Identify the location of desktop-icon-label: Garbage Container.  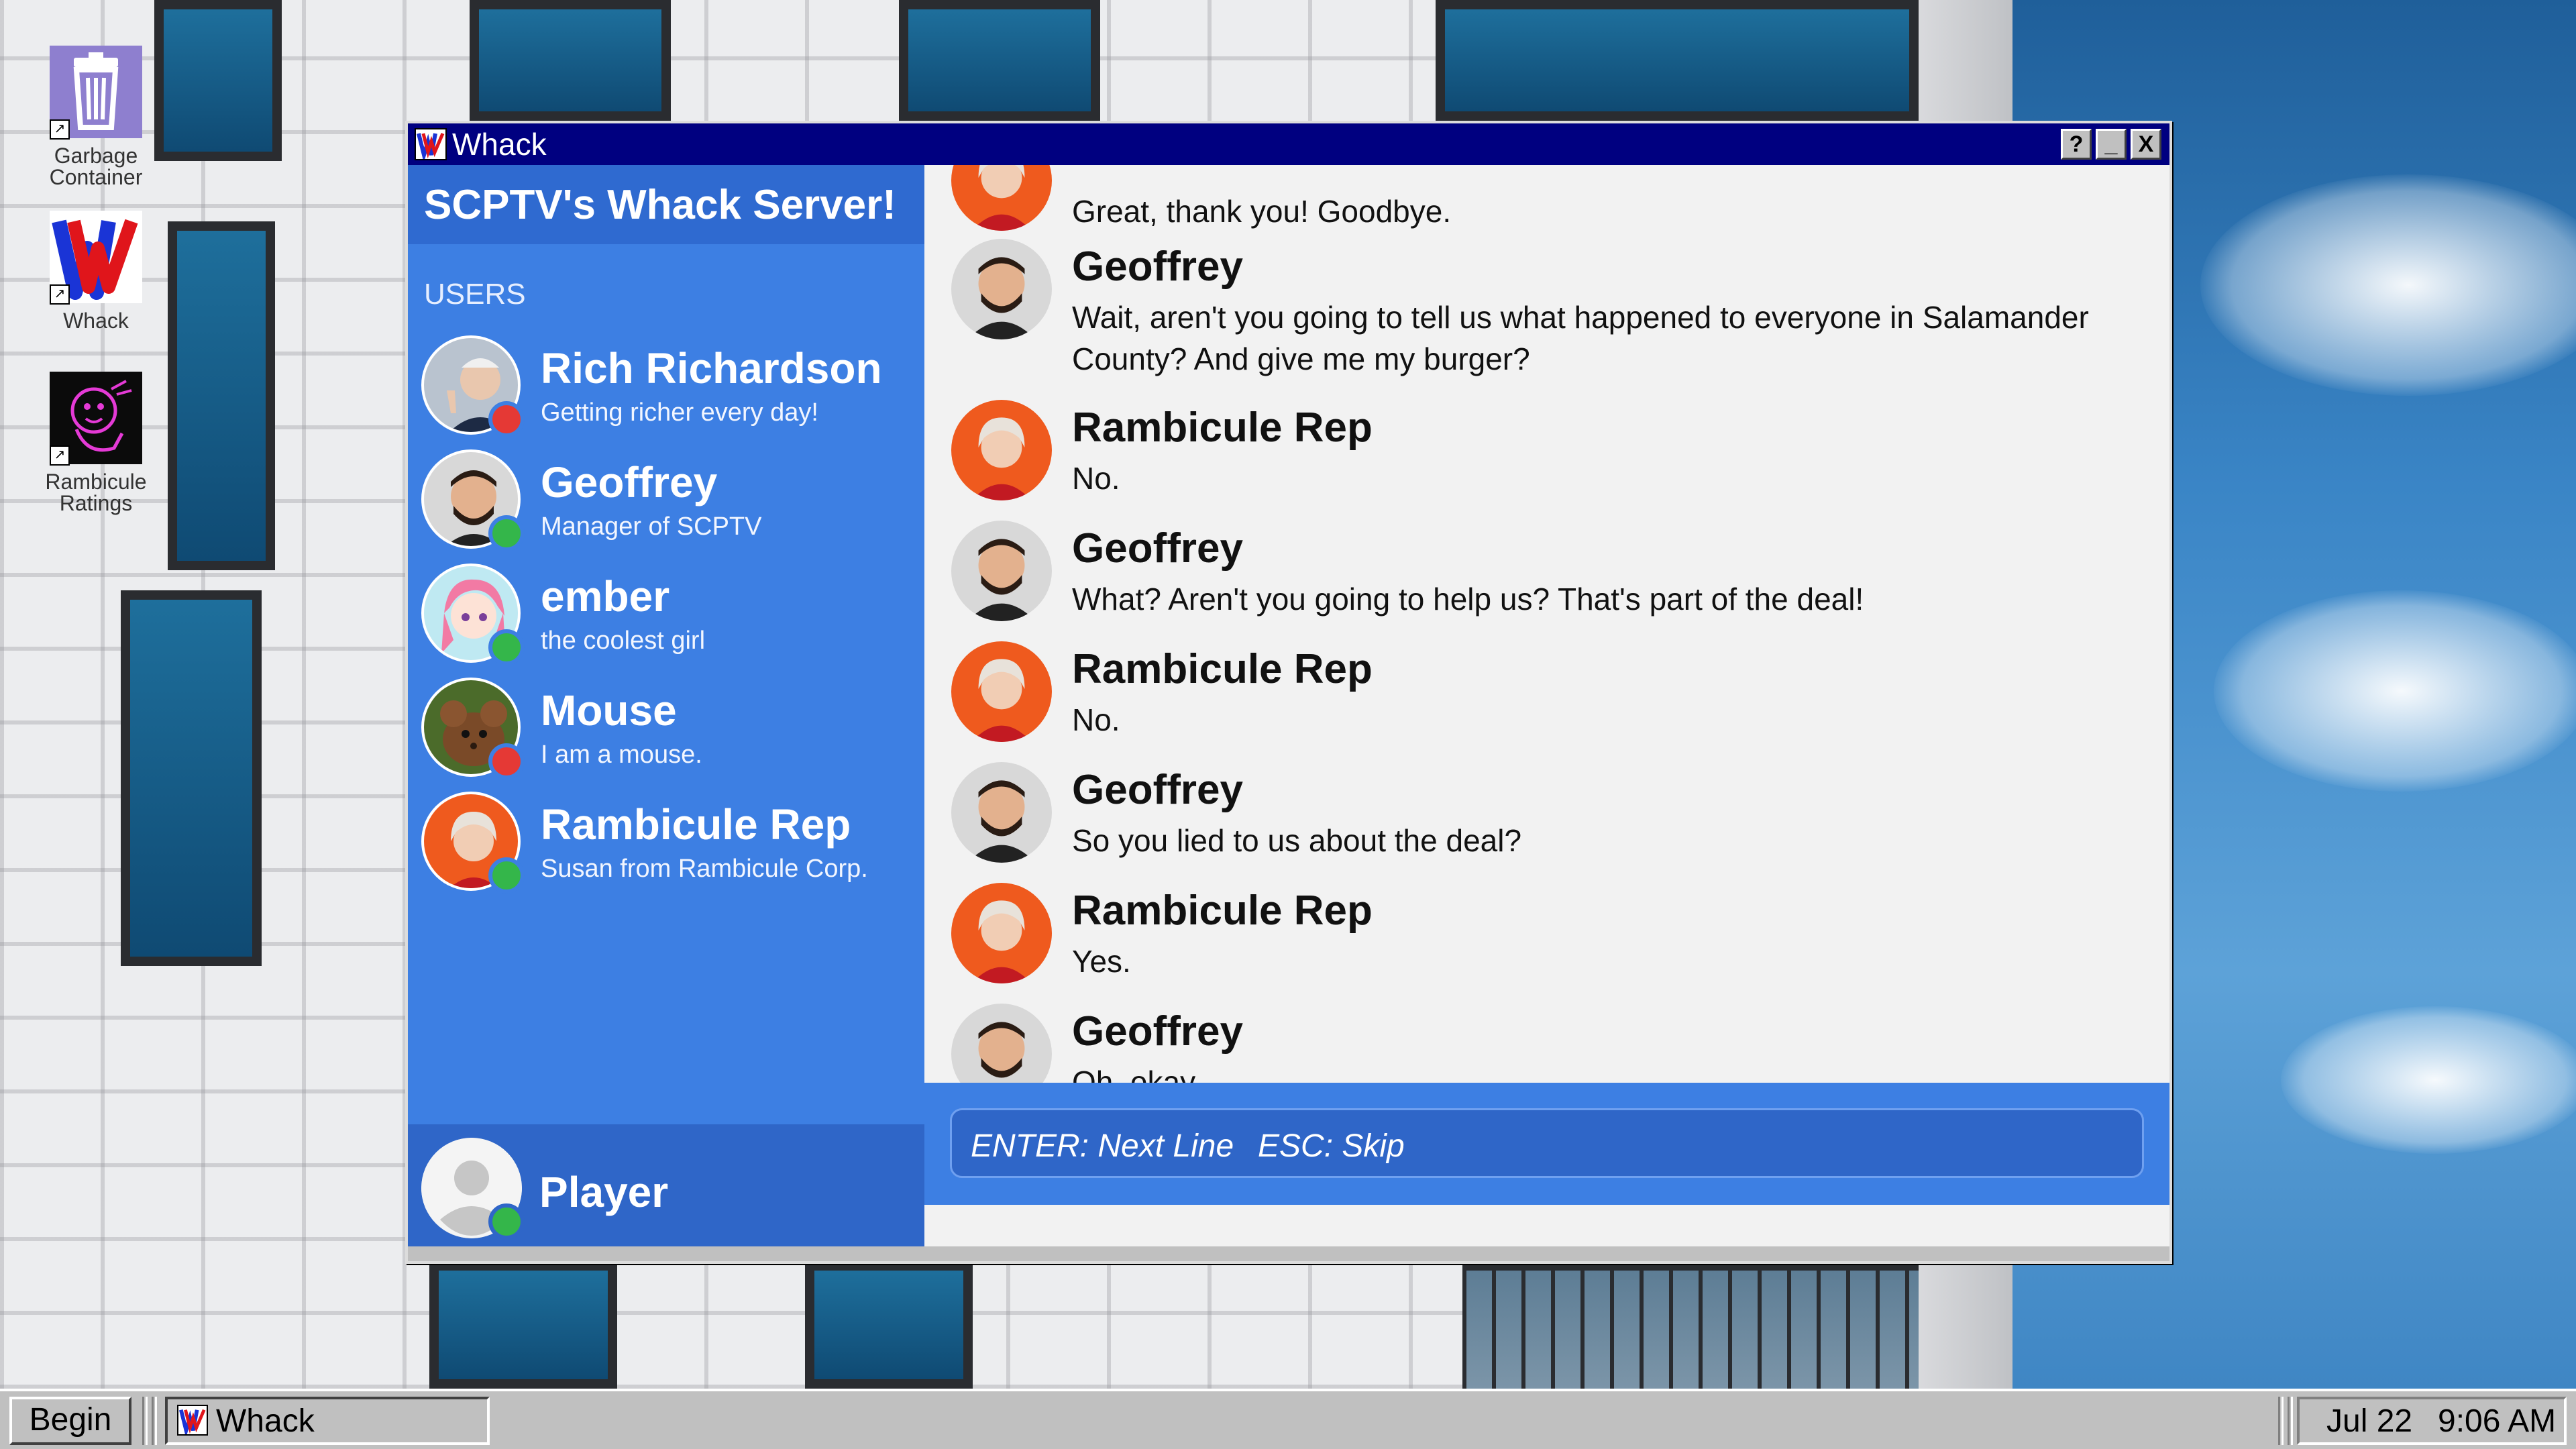
(96, 166).